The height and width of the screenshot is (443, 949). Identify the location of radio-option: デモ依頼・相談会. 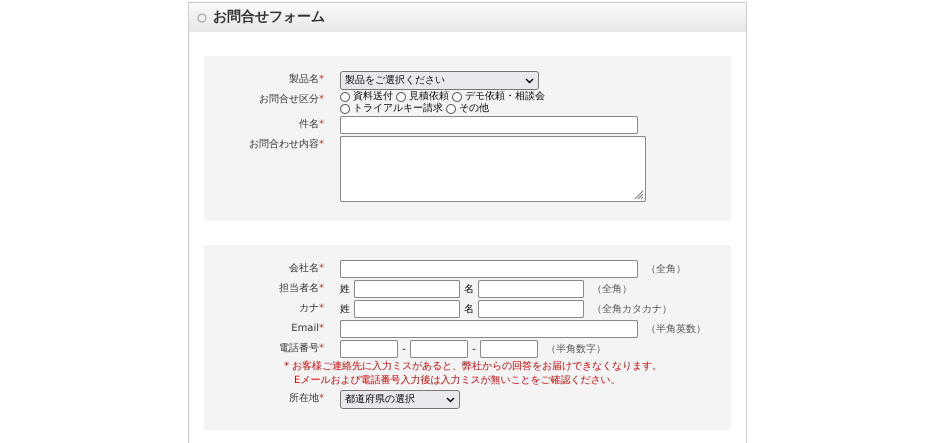
(498, 97).